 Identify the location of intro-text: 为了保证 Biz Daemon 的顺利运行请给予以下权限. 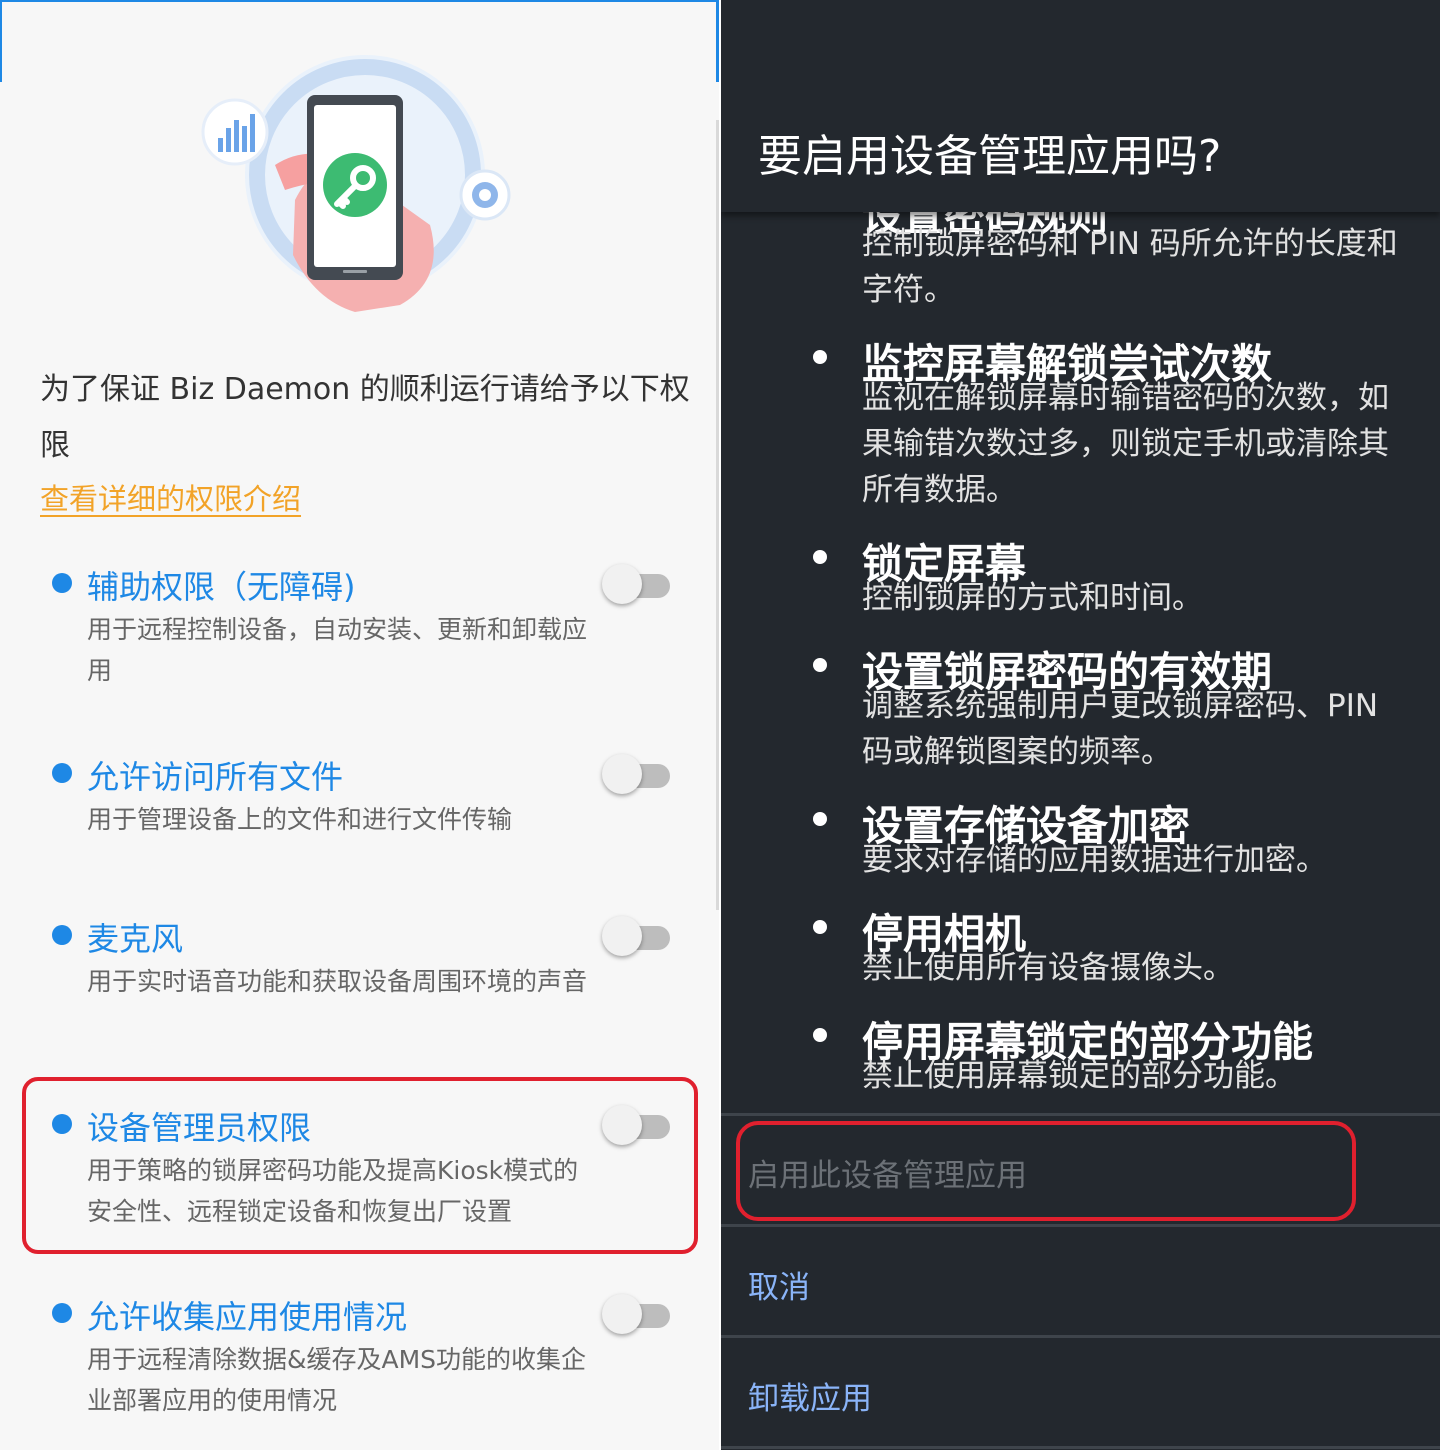
(365, 417).